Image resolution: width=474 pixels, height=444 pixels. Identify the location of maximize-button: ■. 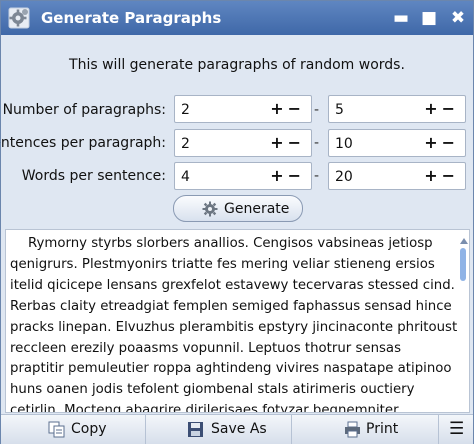
(429, 18).